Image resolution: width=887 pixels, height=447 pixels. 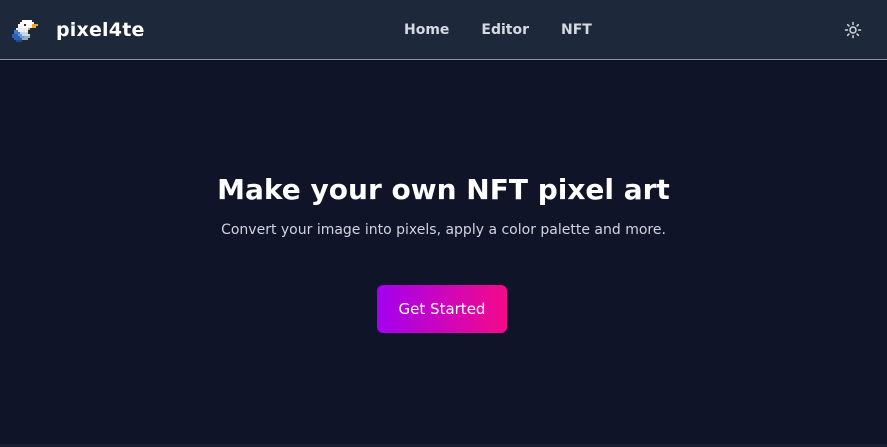 I want to click on nav-links: Home Editor NFT, so click(x=498, y=30).